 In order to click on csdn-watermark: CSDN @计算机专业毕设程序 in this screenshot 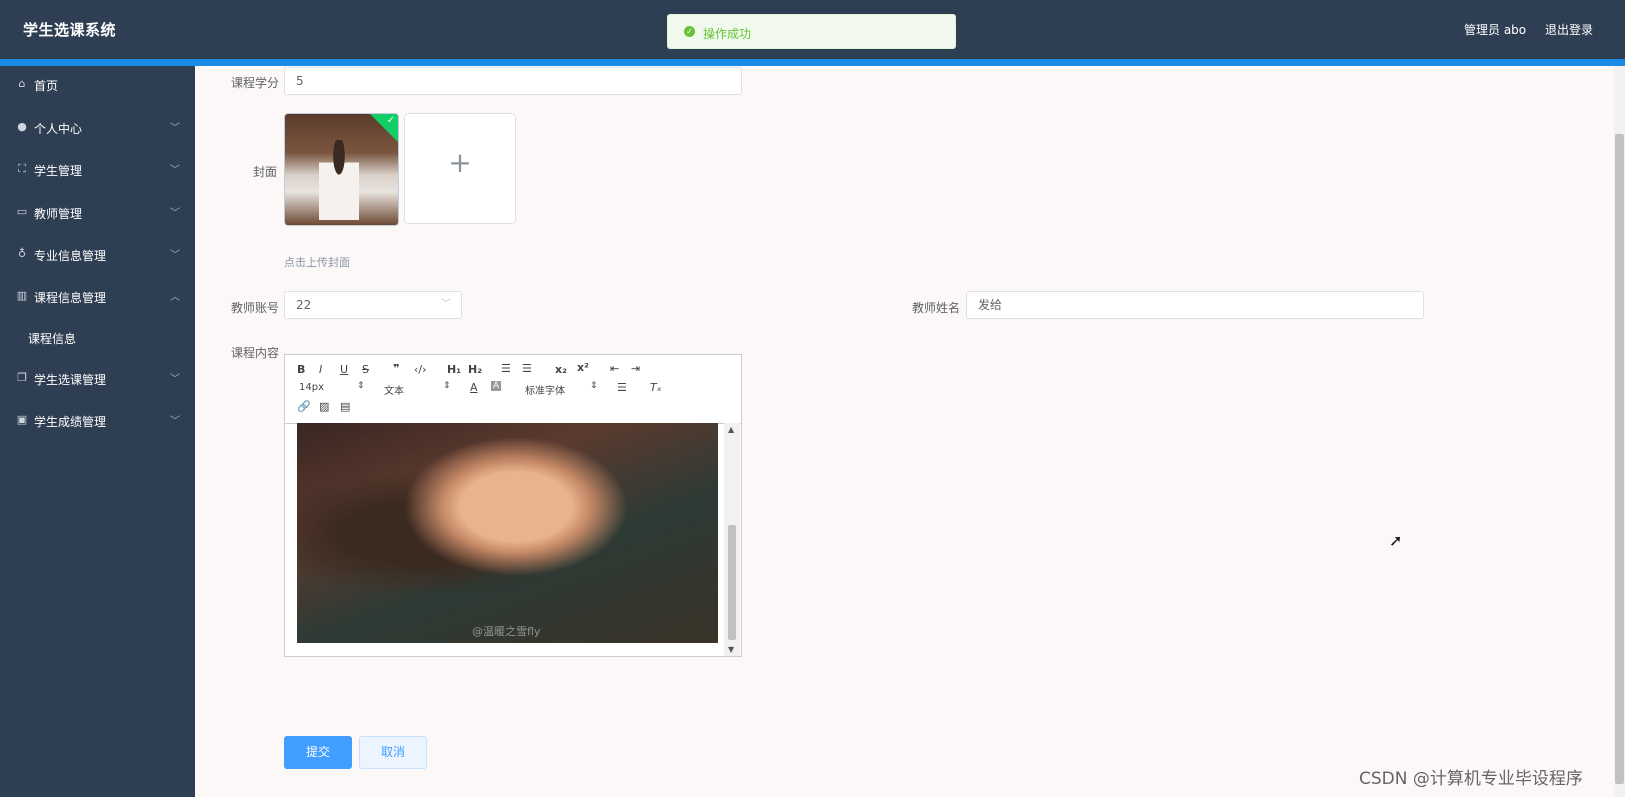, I will do `click(1471, 779)`.